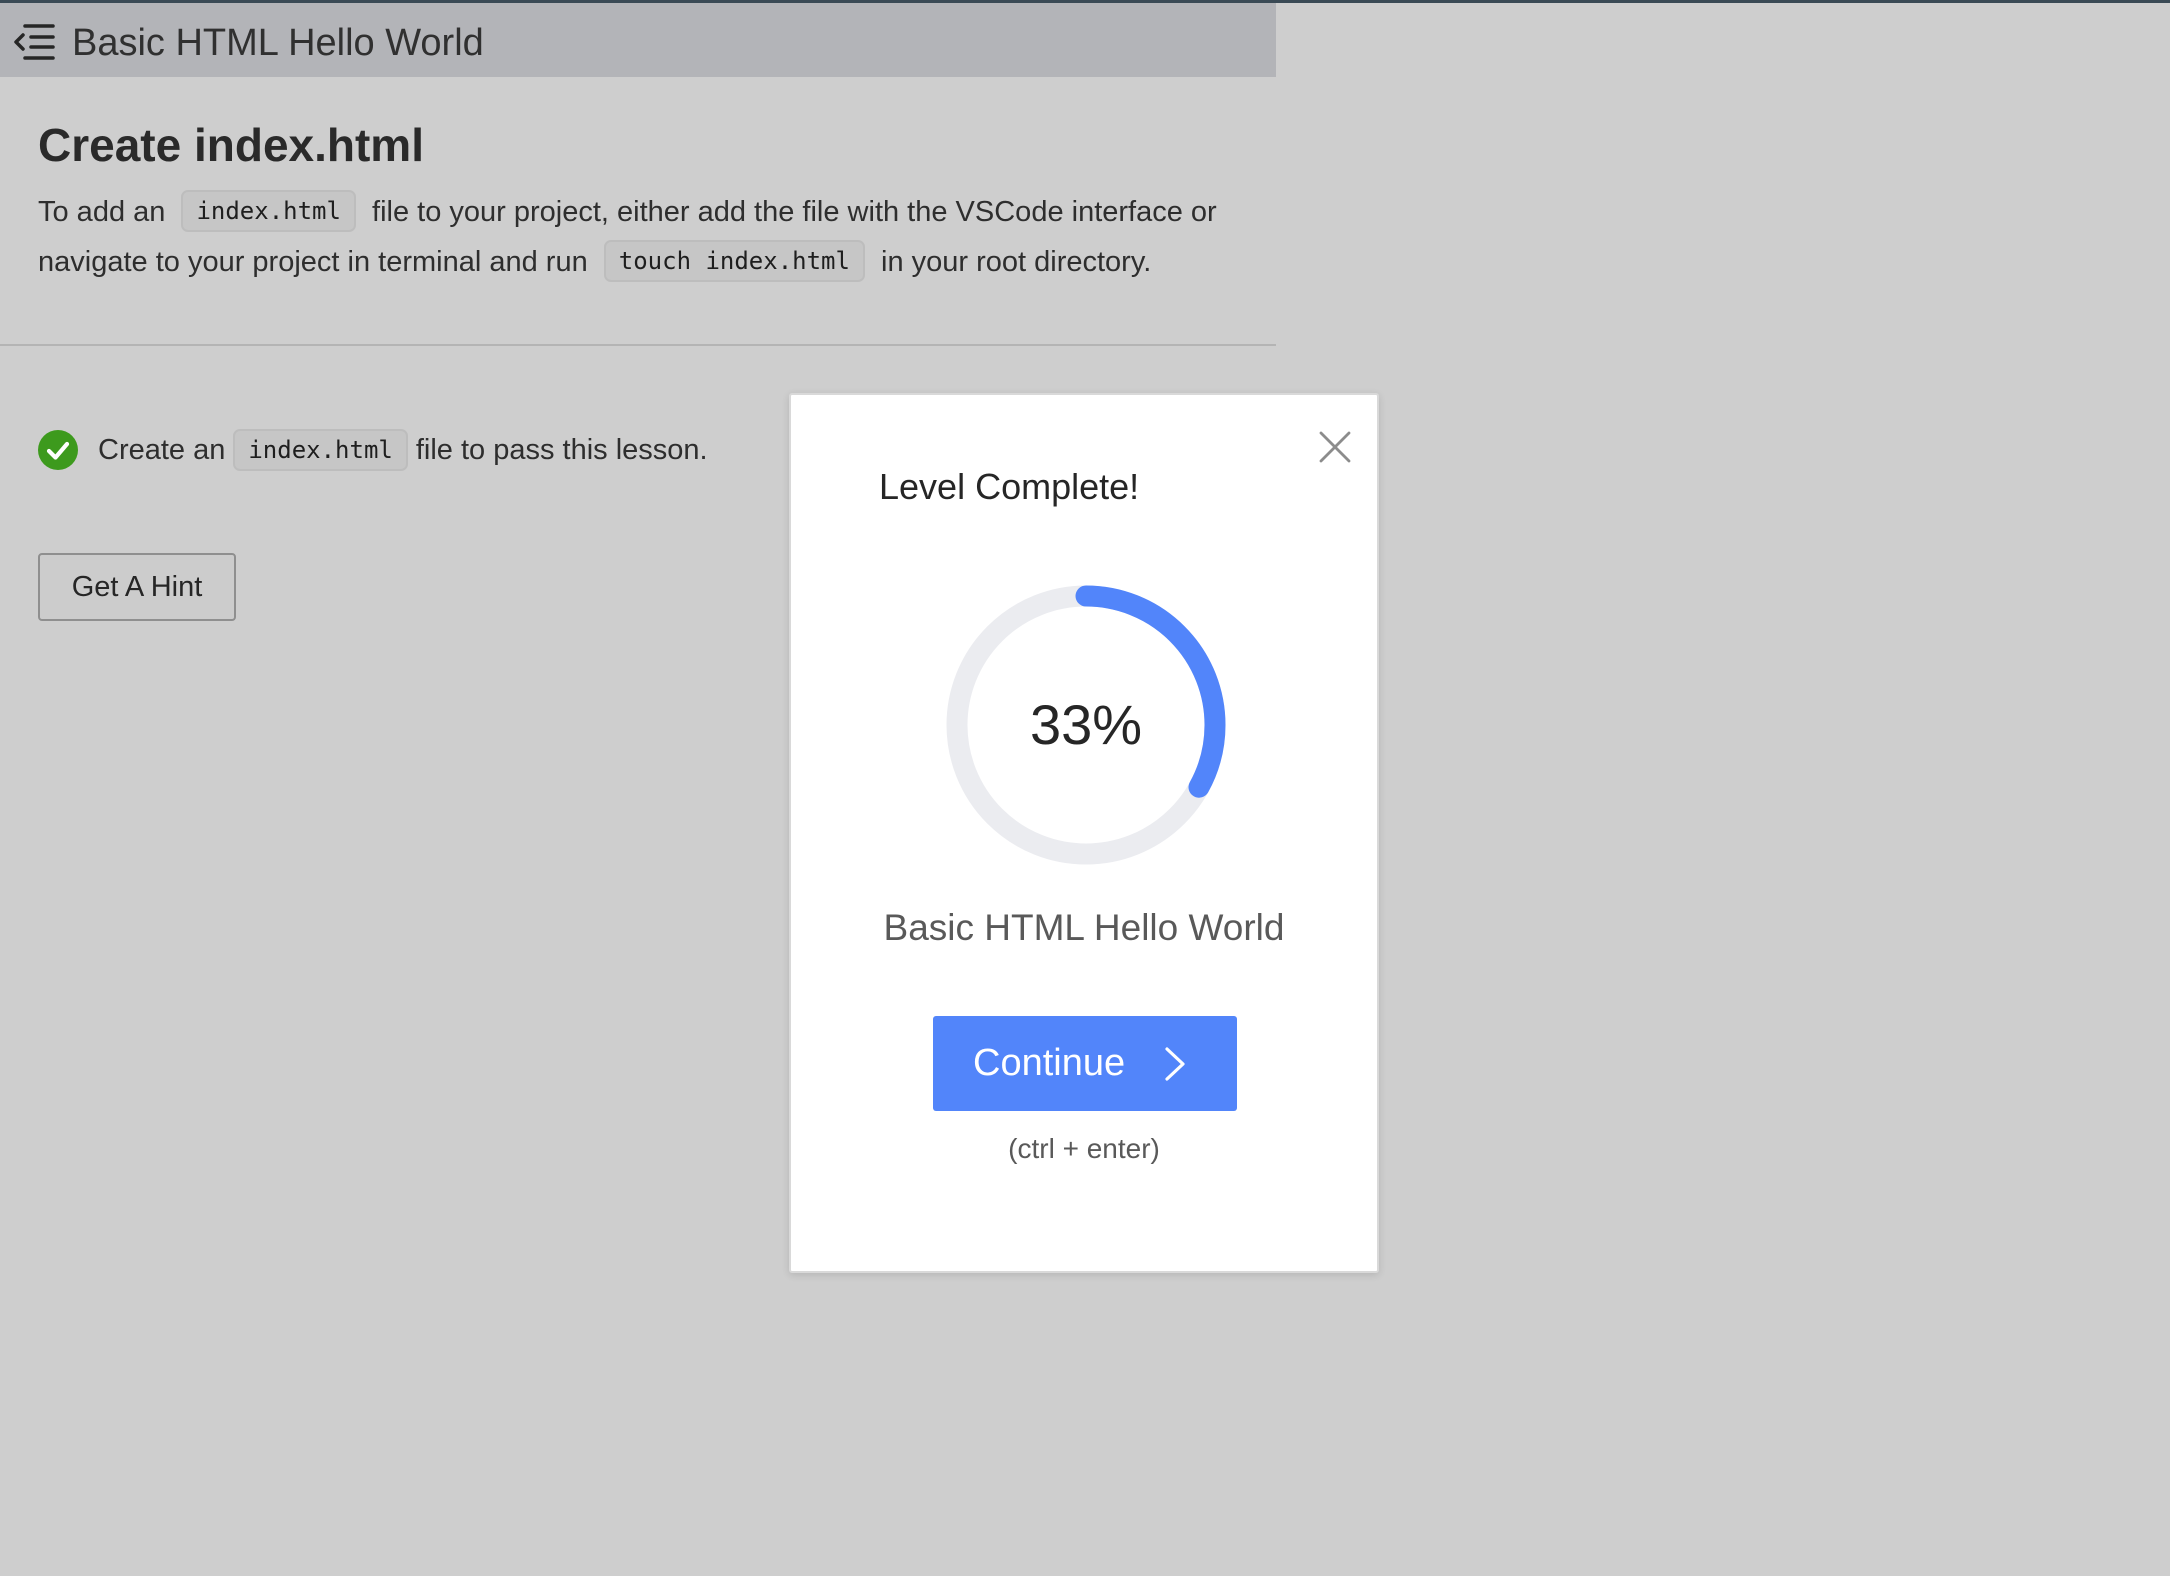 This screenshot has width=2170, height=1576. I want to click on progress-percent: 33%, so click(1086, 724).